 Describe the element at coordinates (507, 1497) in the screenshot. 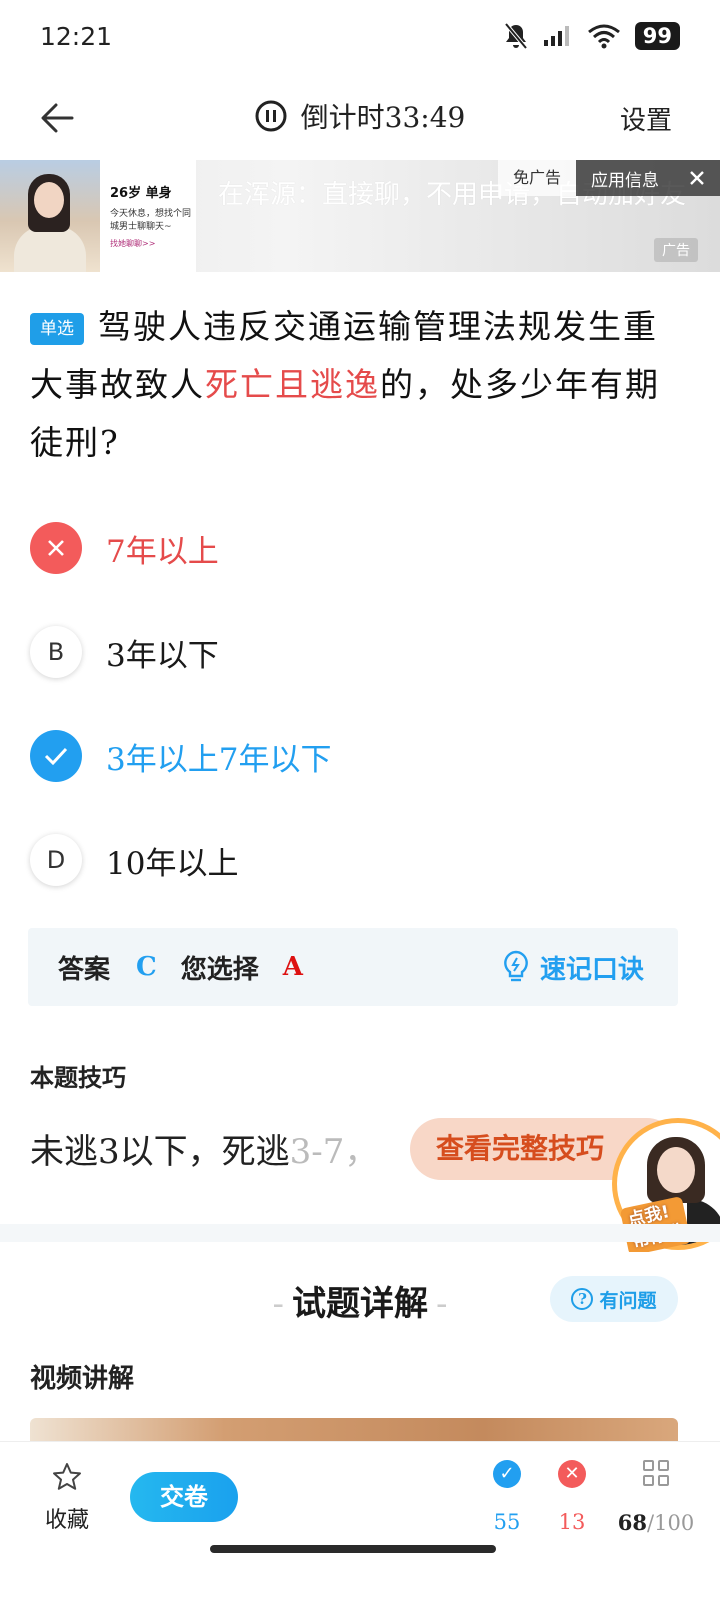

I see `correct-count: ✓ 55` at that location.